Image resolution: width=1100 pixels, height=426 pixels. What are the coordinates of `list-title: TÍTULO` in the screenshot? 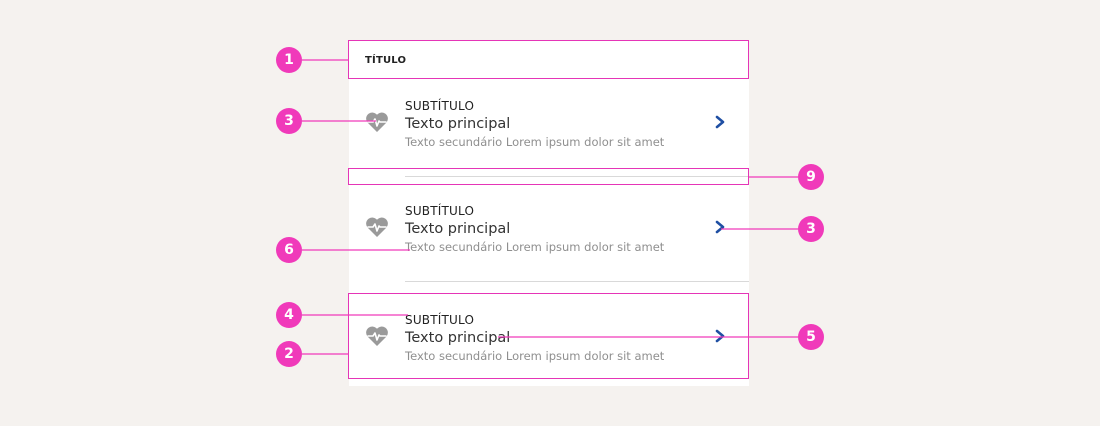 It's located at (386, 60).